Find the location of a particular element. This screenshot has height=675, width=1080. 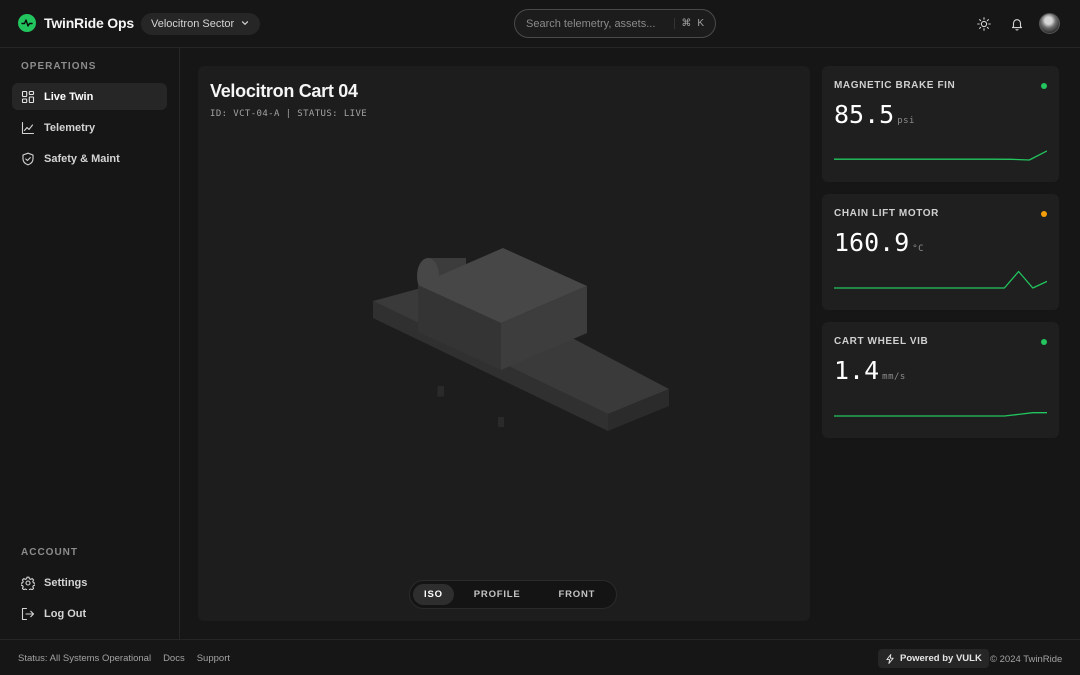

view-mode-switch: ISO PROFILE FRONT is located at coordinates (513, 594).